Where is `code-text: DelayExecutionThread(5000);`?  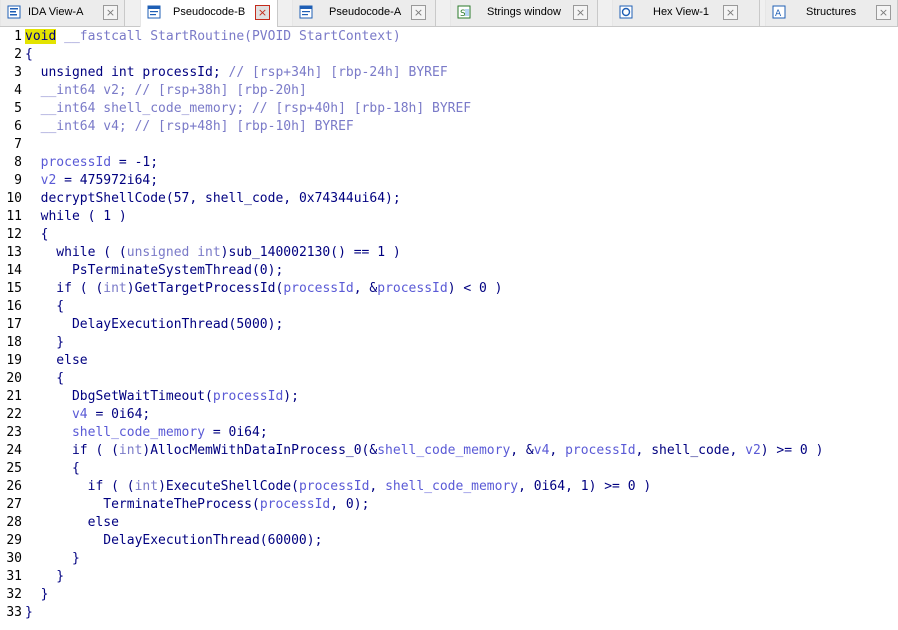
code-text: DelayExecutionThread(5000); is located at coordinates (154, 325).